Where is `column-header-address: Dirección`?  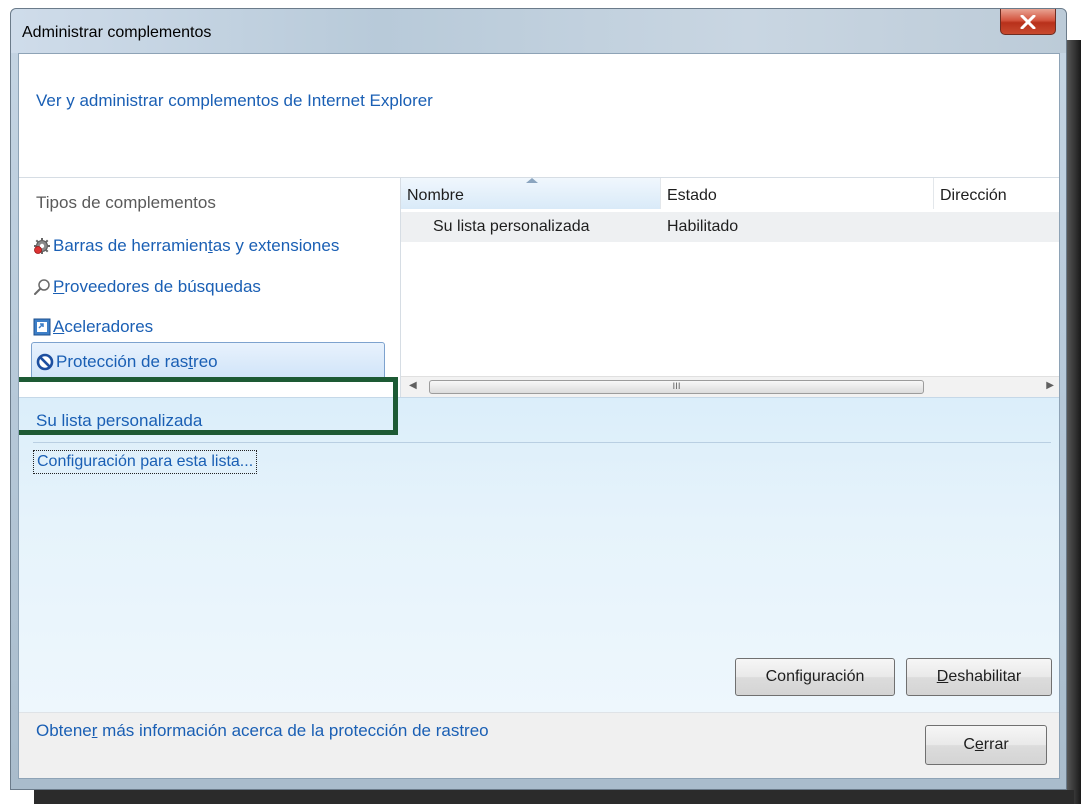 column-header-address: Dirección is located at coordinates (996, 193).